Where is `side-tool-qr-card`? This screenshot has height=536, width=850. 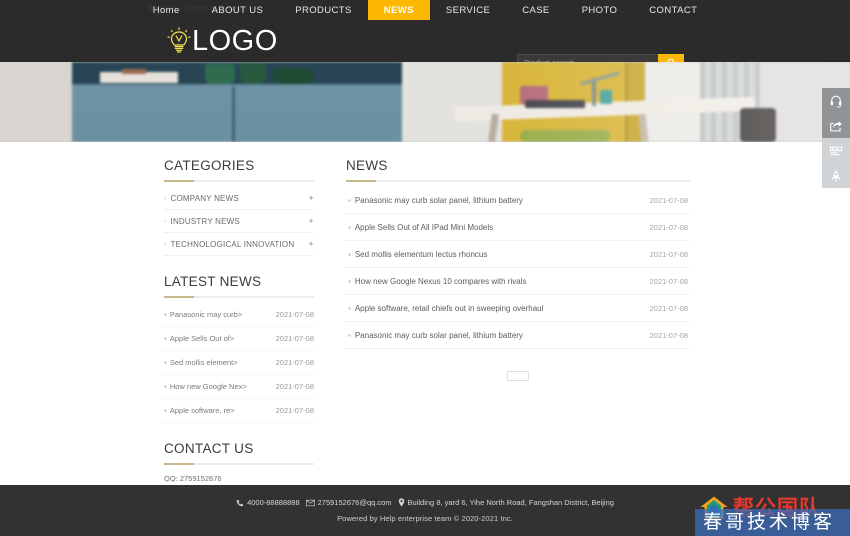 side-tool-qr-card is located at coordinates (836, 150).